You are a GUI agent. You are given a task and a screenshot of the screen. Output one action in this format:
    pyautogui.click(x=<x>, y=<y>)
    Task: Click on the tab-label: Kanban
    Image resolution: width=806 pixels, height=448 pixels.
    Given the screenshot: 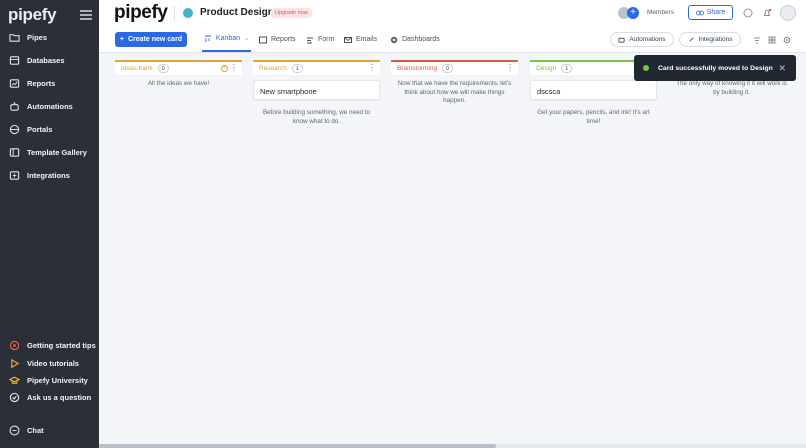 What is the action you would take?
    pyautogui.click(x=228, y=38)
    